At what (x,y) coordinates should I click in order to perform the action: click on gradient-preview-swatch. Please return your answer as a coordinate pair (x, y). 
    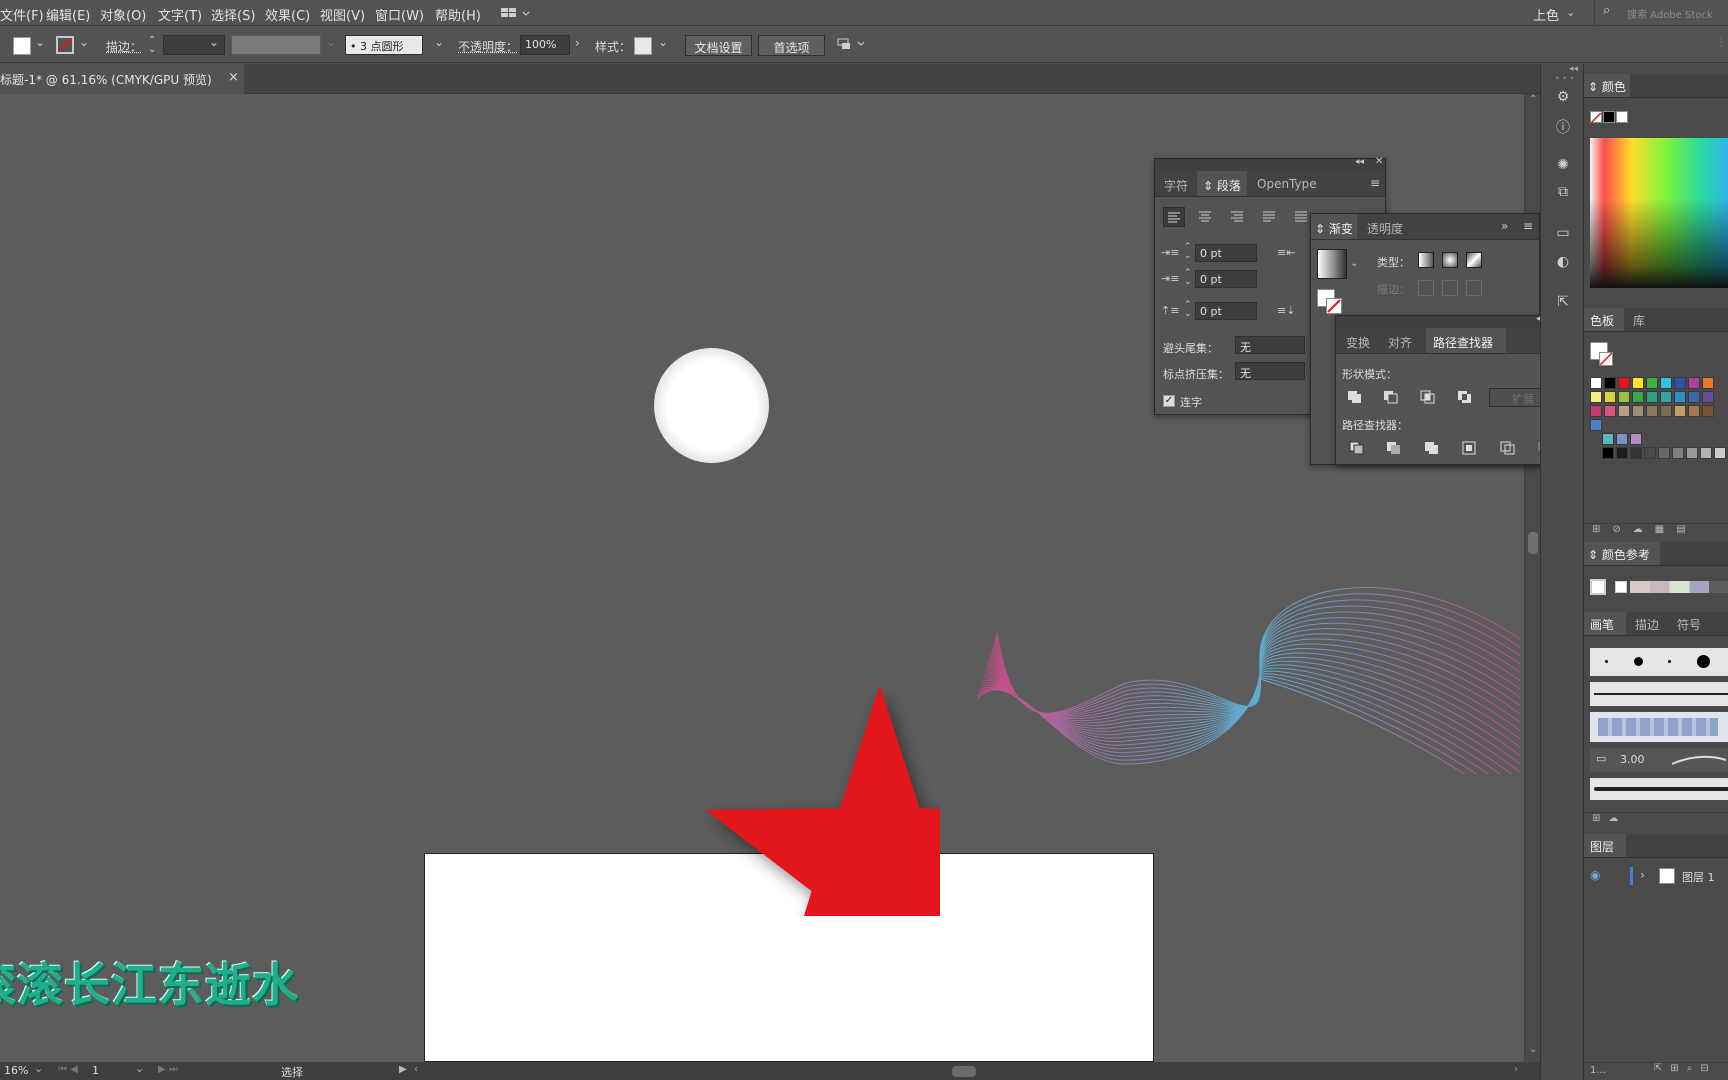
    Looking at the image, I should click on (1332, 264).